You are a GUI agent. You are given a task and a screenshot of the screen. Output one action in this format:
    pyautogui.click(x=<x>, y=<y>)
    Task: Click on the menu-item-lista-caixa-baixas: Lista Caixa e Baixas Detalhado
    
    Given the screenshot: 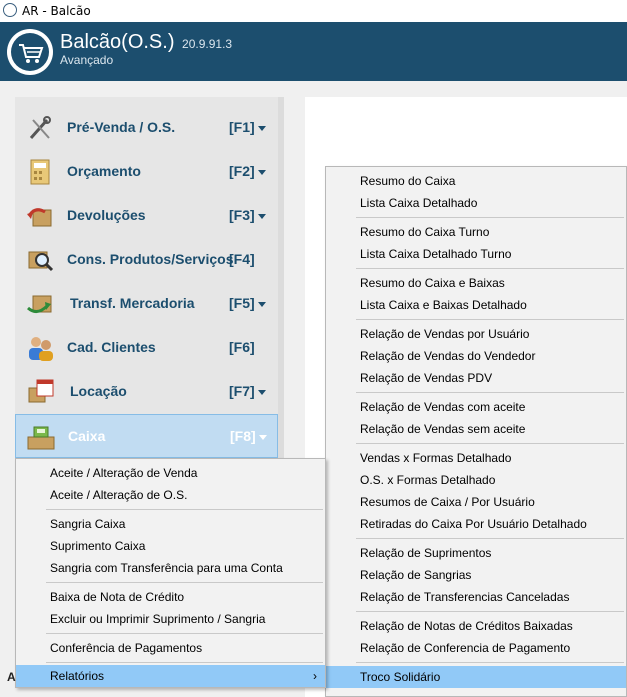 What is the action you would take?
    pyautogui.click(x=476, y=305)
    